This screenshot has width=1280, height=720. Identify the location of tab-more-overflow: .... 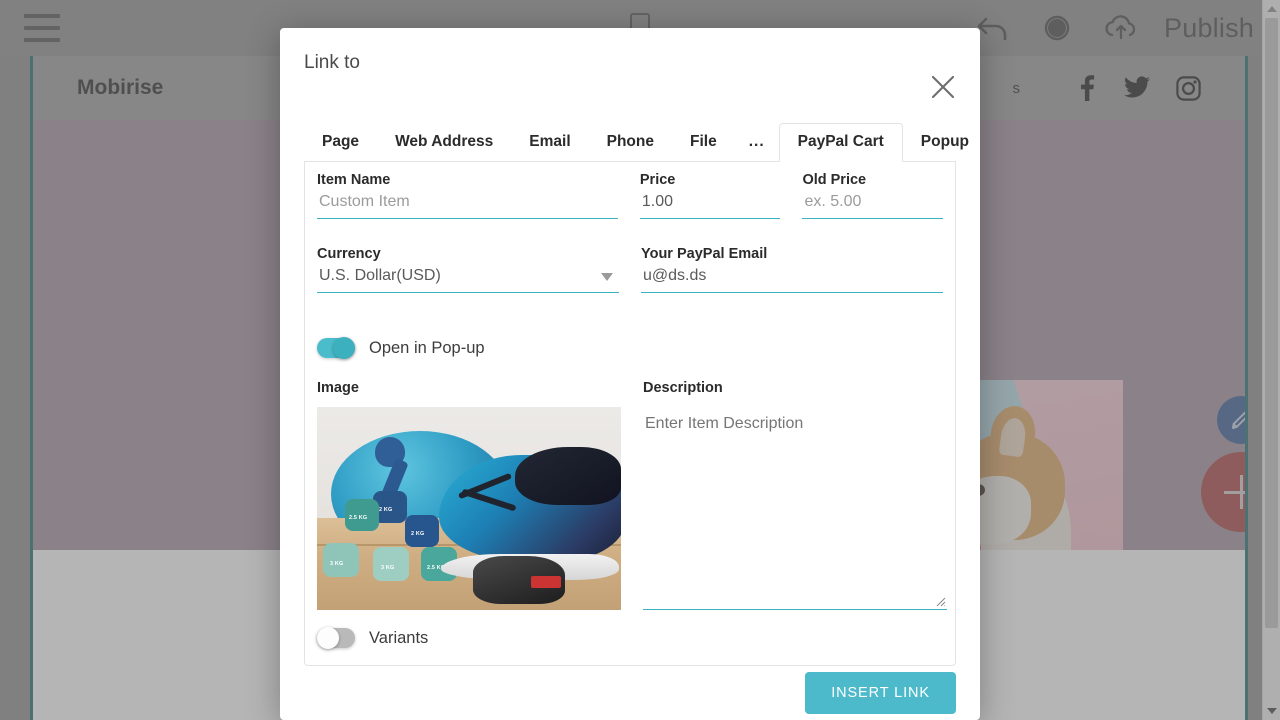
(757, 142).